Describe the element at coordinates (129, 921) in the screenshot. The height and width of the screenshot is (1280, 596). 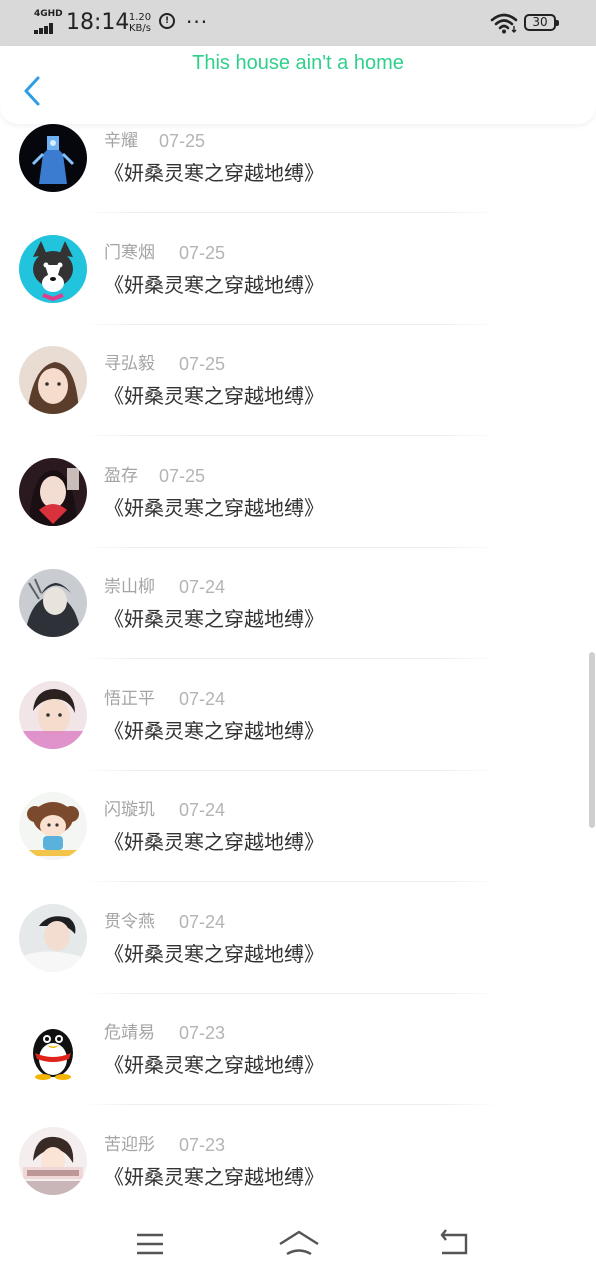
I see `commenter-name: 贯令燕` at that location.